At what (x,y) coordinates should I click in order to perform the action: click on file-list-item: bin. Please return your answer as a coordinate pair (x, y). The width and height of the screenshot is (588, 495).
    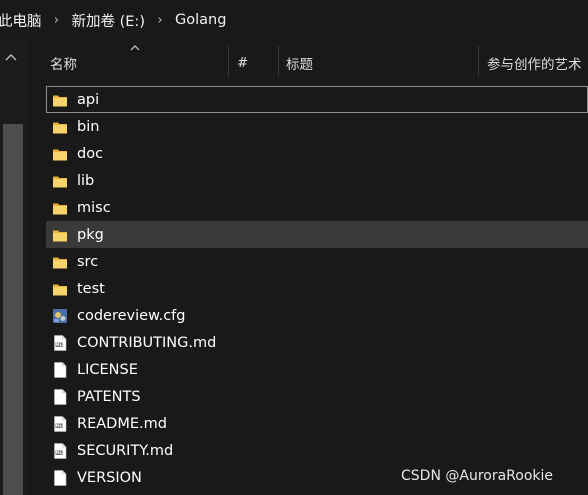
    Looking at the image, I should click on (317, 126).